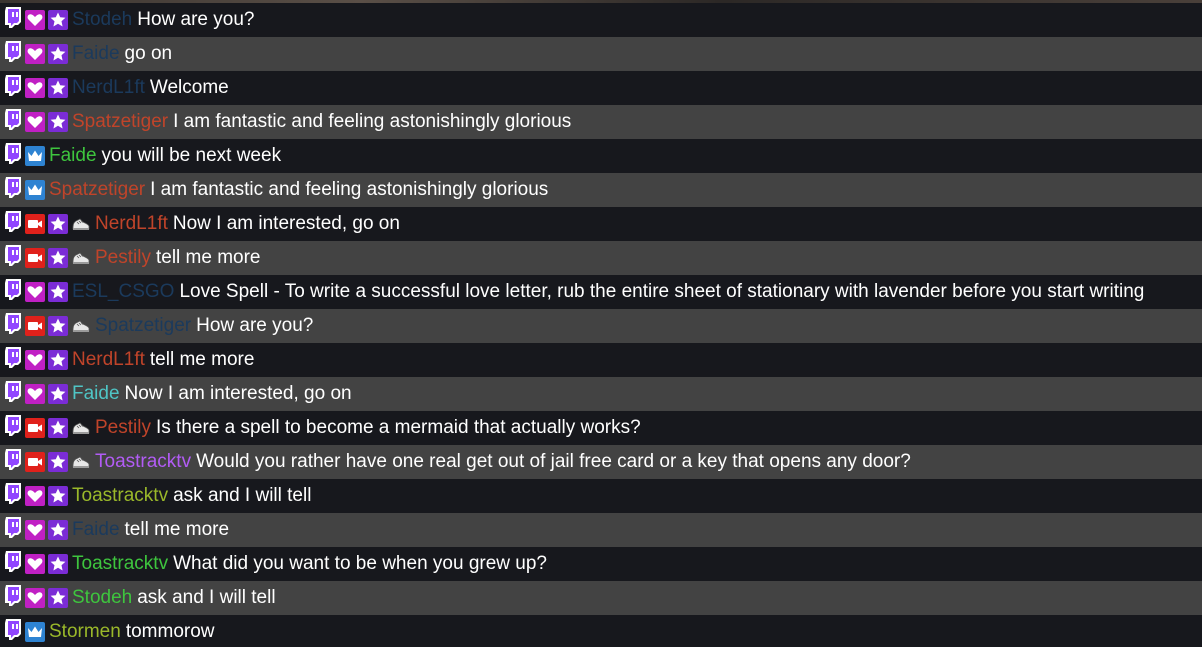 The image size is (1202, 647). I want to click on chat-message-row: NerdL1ft Now I am interested, go on, so click(601, 224).